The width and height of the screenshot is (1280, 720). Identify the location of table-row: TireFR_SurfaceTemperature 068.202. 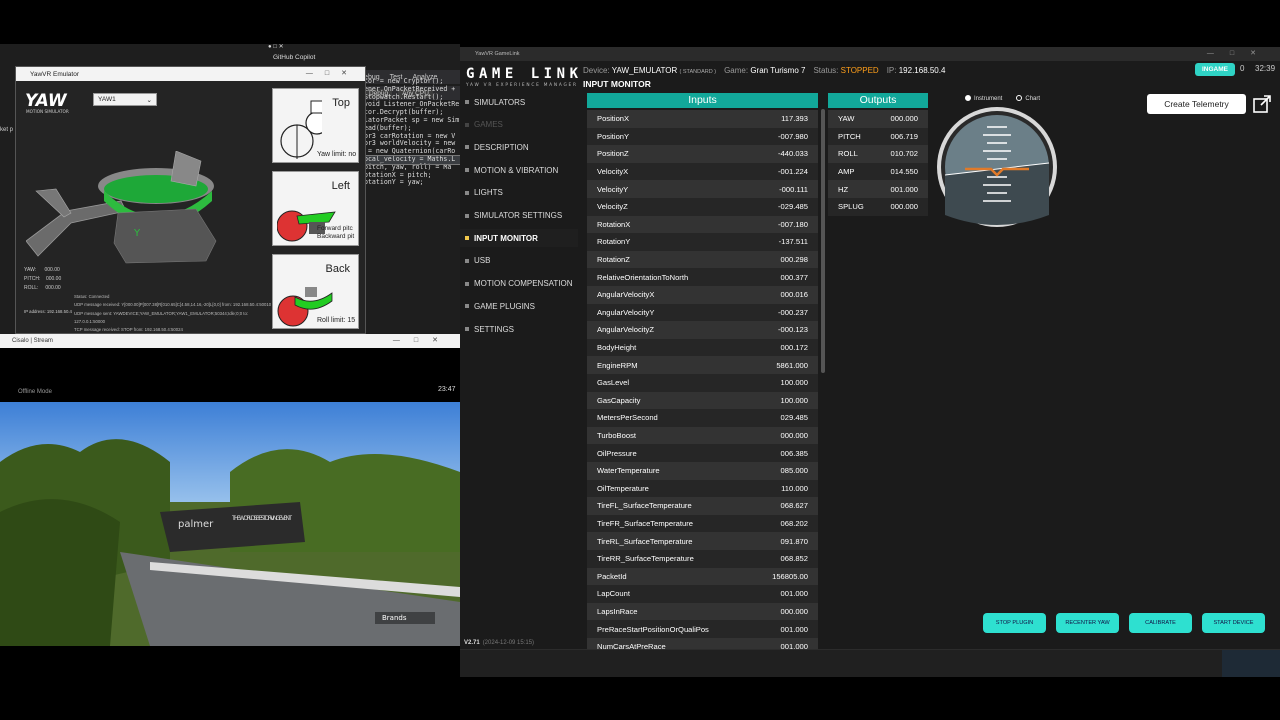
(702, 523).